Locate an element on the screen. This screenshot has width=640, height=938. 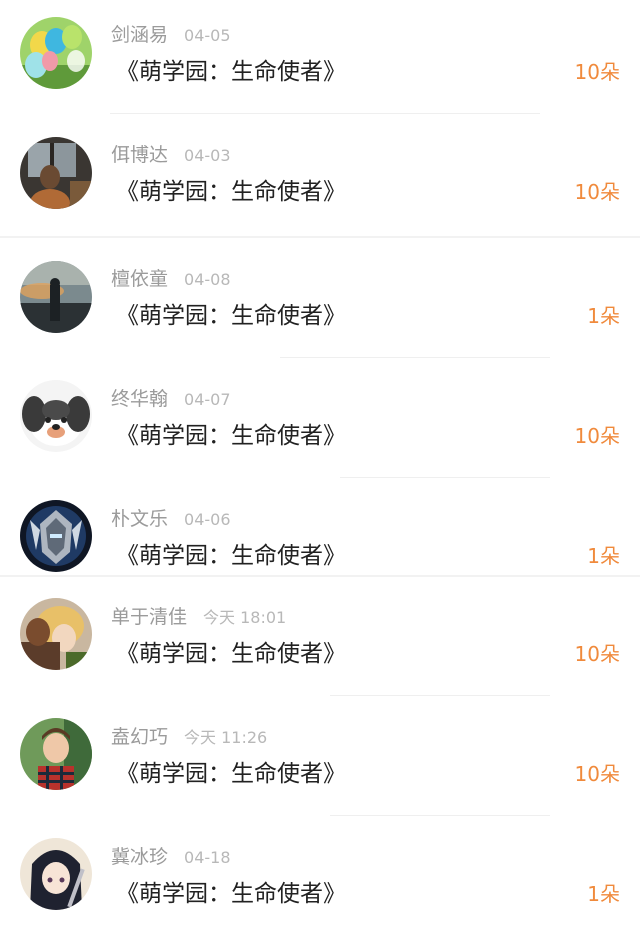
window-girl-avatar-icon is located at coordinates (56, 173).